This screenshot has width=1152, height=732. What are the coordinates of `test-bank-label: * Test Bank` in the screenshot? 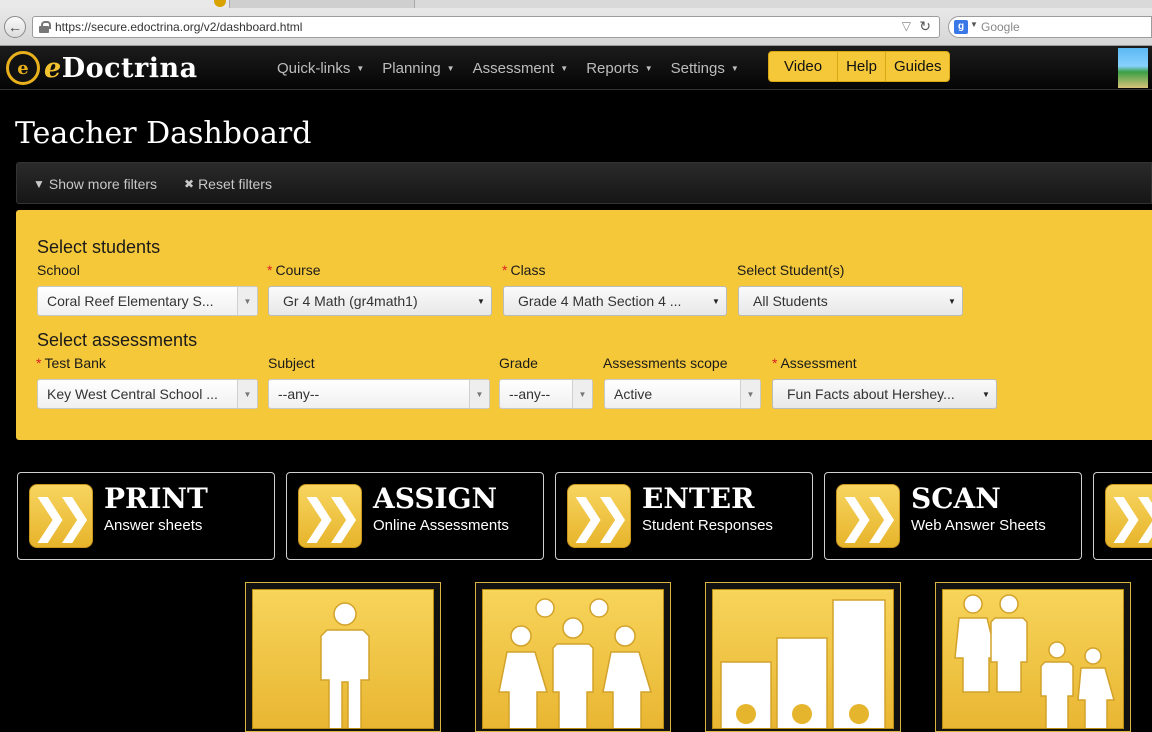 It's located at (71, 363).